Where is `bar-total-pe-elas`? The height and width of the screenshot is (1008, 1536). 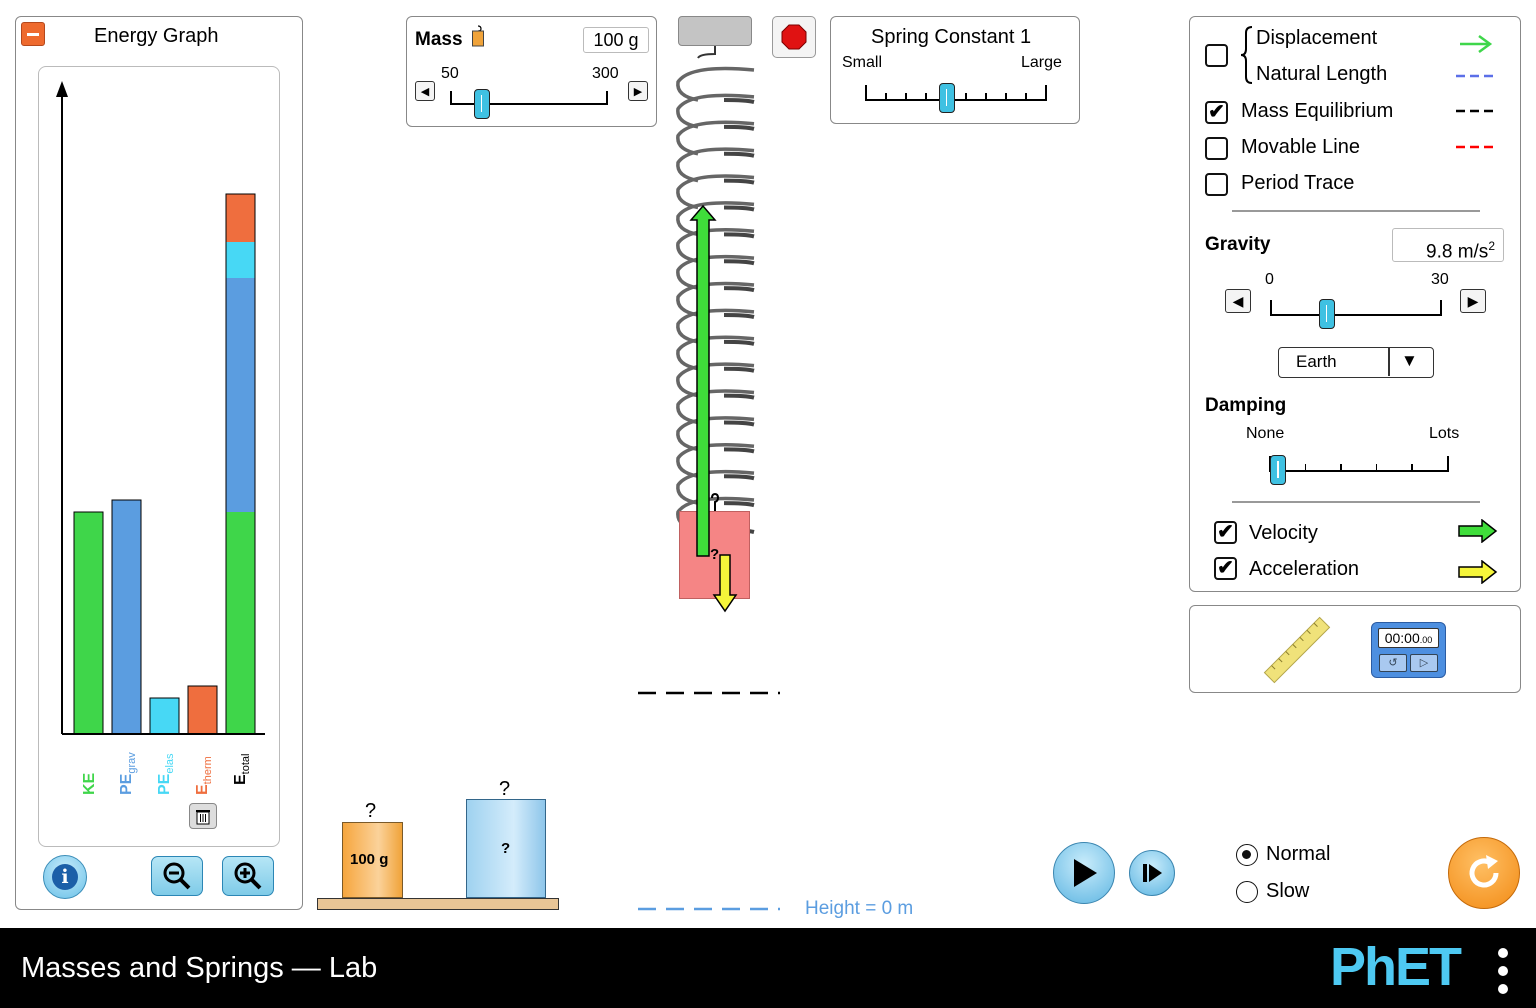
bar-total-pe-elas is located at coordinates (240, 260).